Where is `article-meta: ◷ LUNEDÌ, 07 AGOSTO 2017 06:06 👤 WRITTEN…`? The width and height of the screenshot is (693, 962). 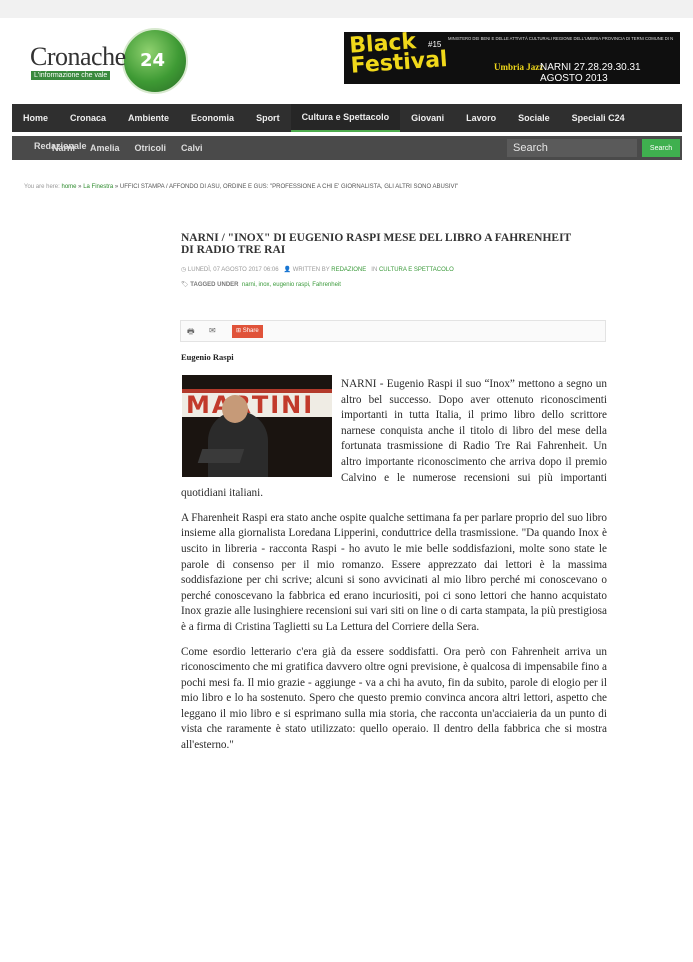
article-meta: ◷ LUNEDÌ, 07 AGOSTO 2017 06:06 👤 WRITTEN… is located at coordinates (317, 269).